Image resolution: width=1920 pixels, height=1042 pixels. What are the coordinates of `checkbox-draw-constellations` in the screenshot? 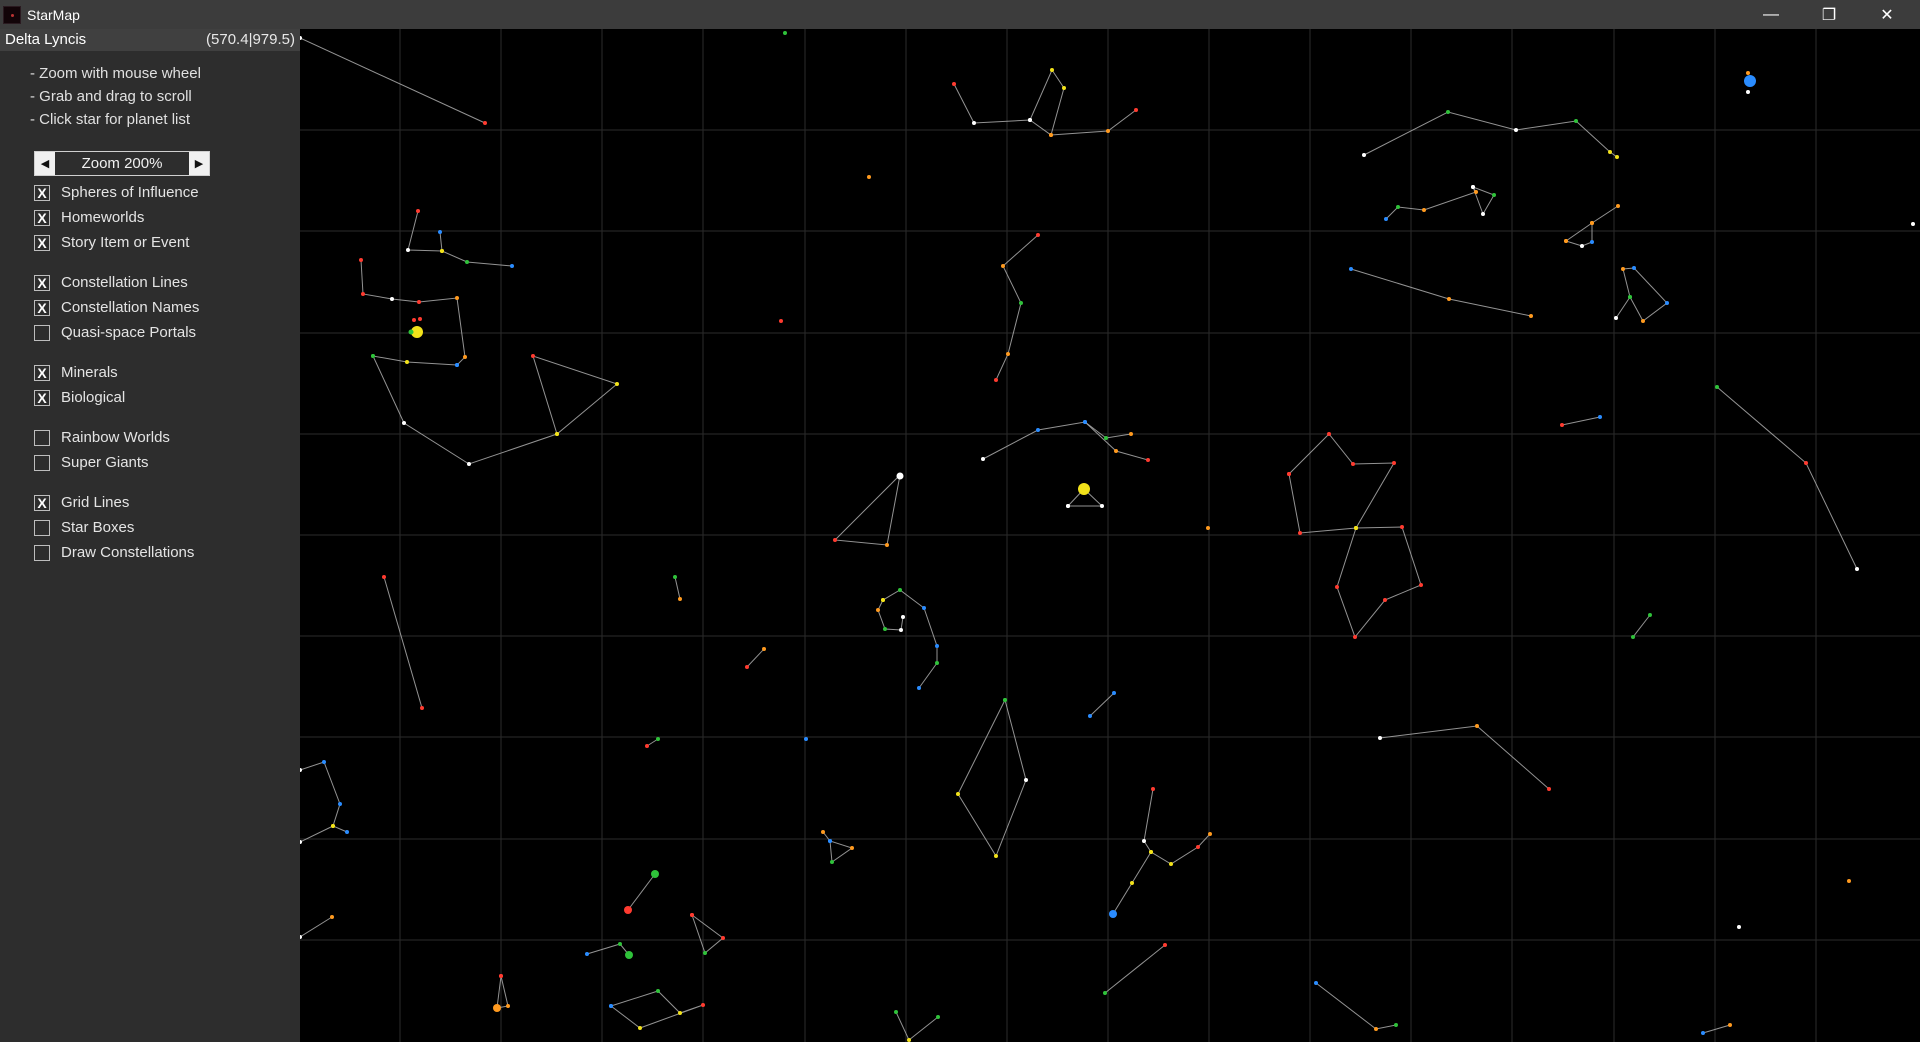 It's located at (42, 552).